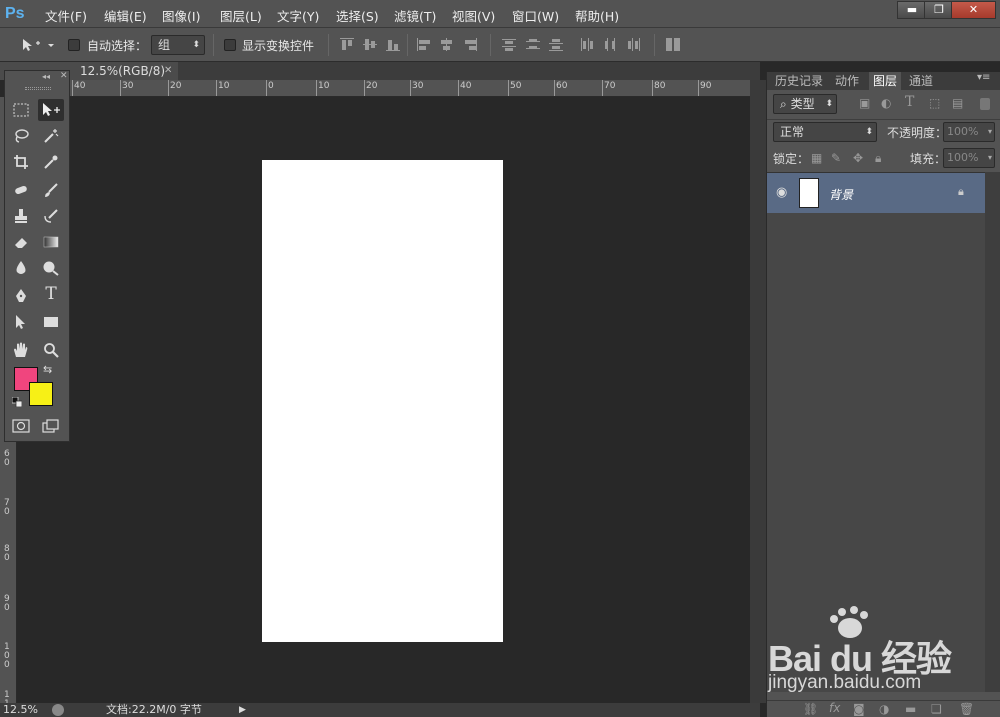 The width and height of the screenshot is (1000, 717). What do you see at coordinates (509, 44) in the screenshot?
I see `distribute-top-icon` at bounding box center [509, 44].